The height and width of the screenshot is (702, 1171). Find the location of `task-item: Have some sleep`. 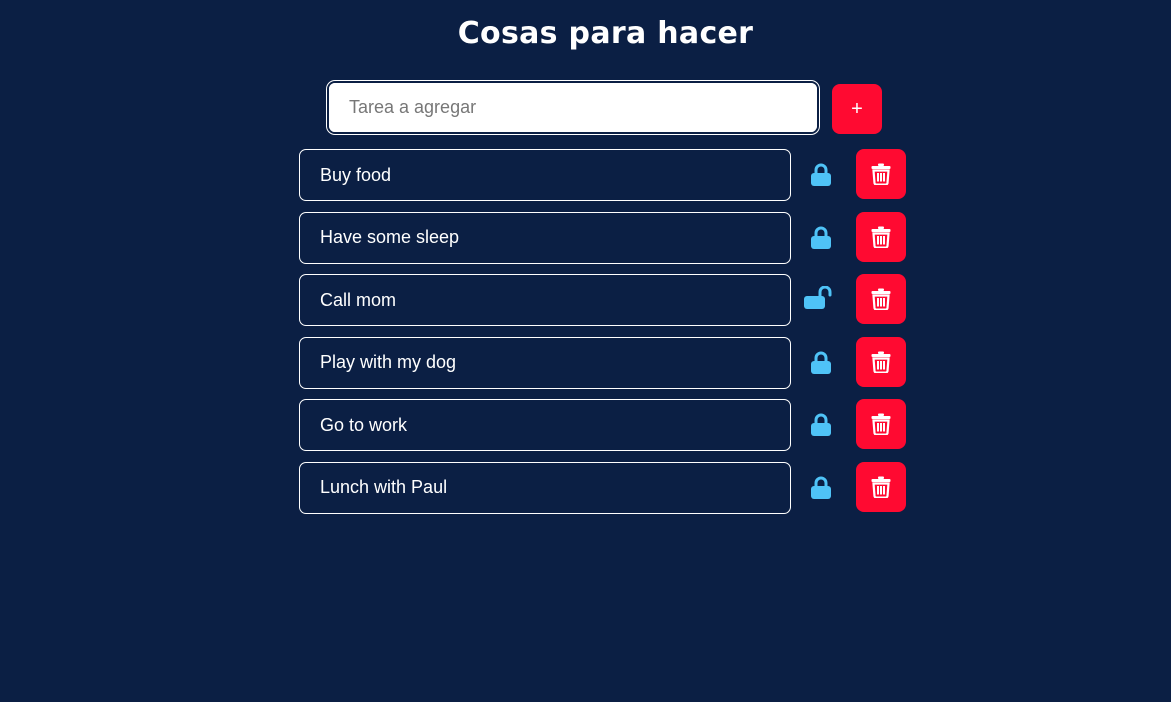

task-item: Have some sleep is located at coordinates (604, 237).